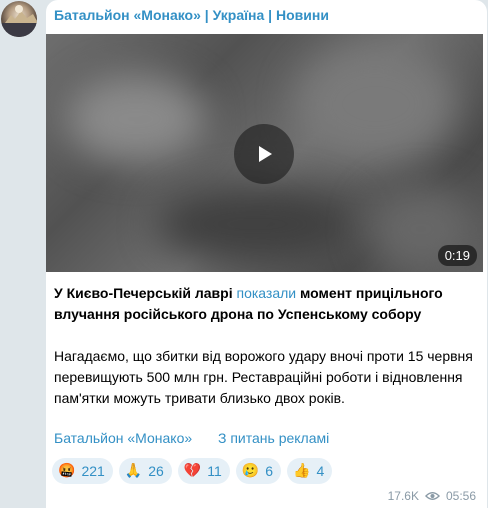  I want to click on reaction-count: 11, so click(214, 471).